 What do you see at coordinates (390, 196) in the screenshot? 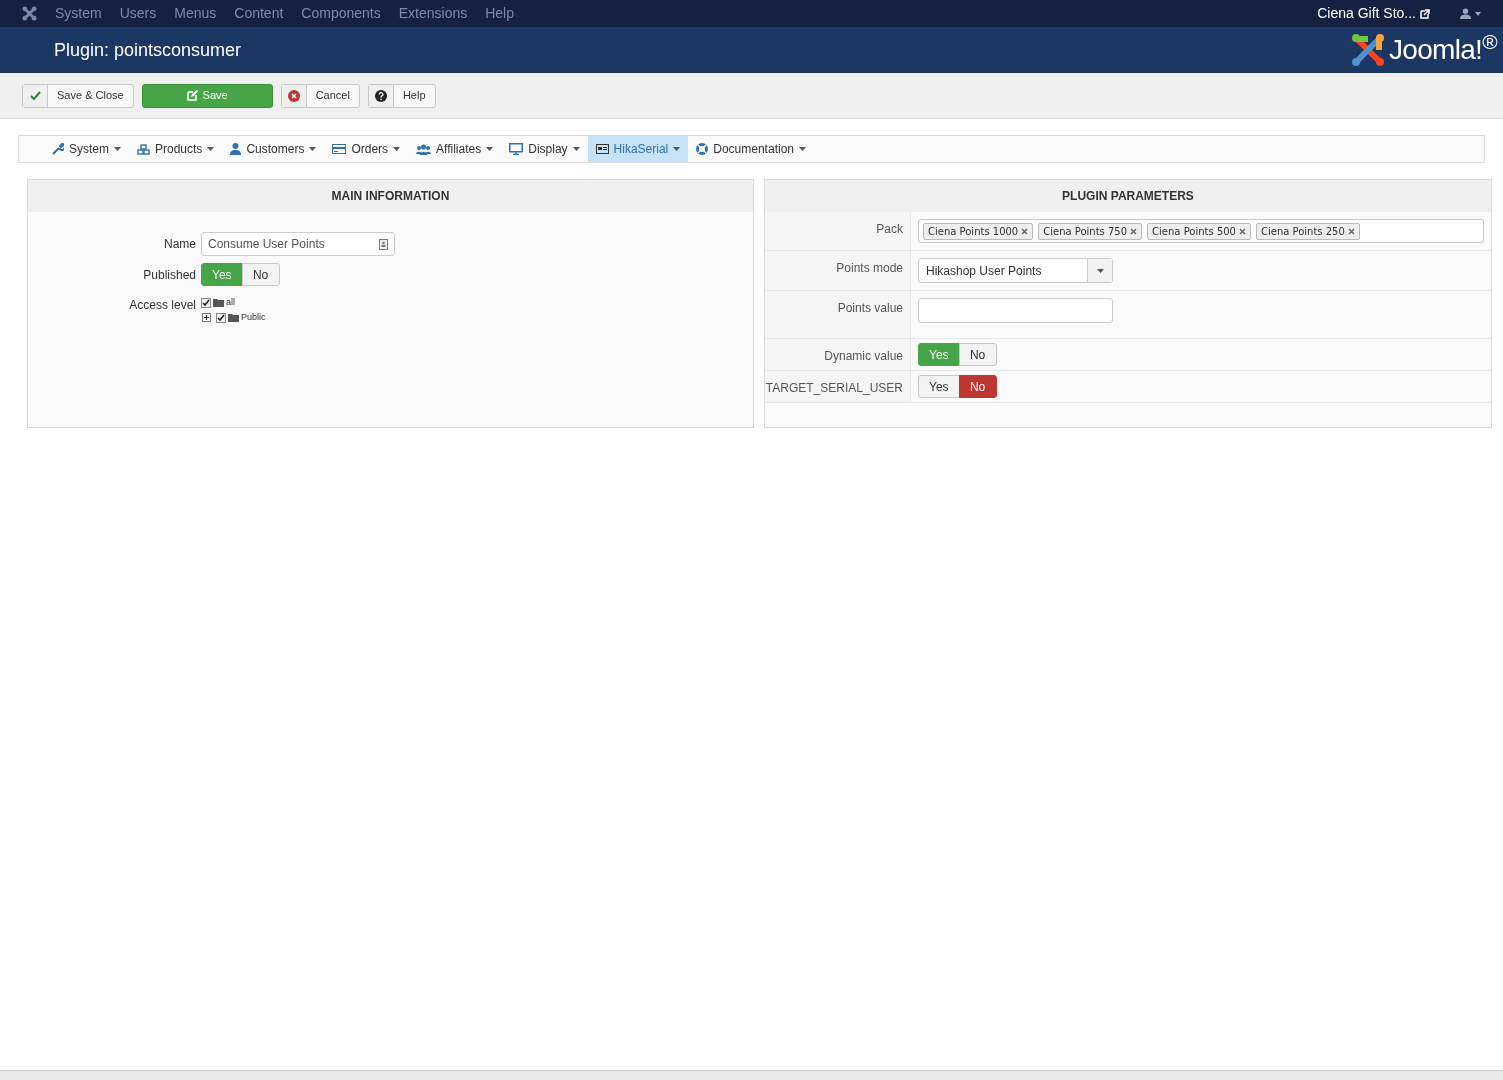
I see `panel-title: MAIN INFORMATION` at bounding box center [390, 196].